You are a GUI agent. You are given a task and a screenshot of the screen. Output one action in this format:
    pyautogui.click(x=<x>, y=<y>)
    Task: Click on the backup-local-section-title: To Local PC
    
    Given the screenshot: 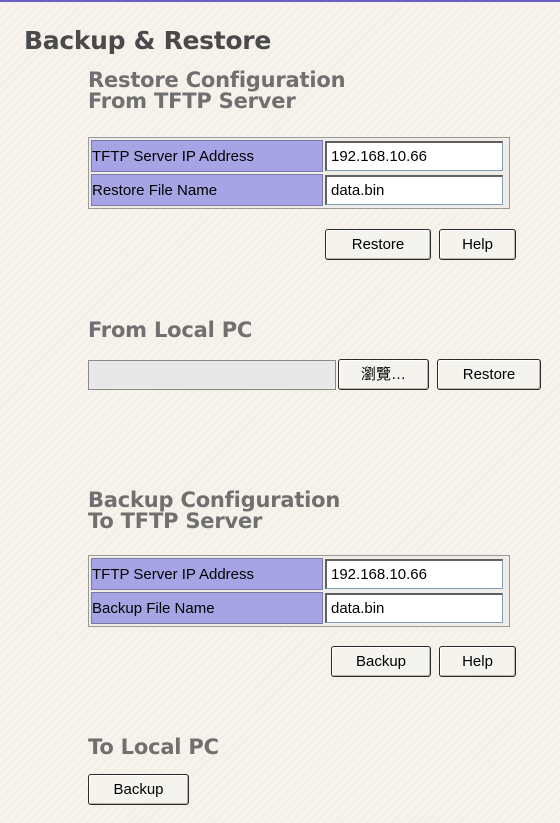 What is the action you would take?
    pyautogui.click(x=153, y=747)
    